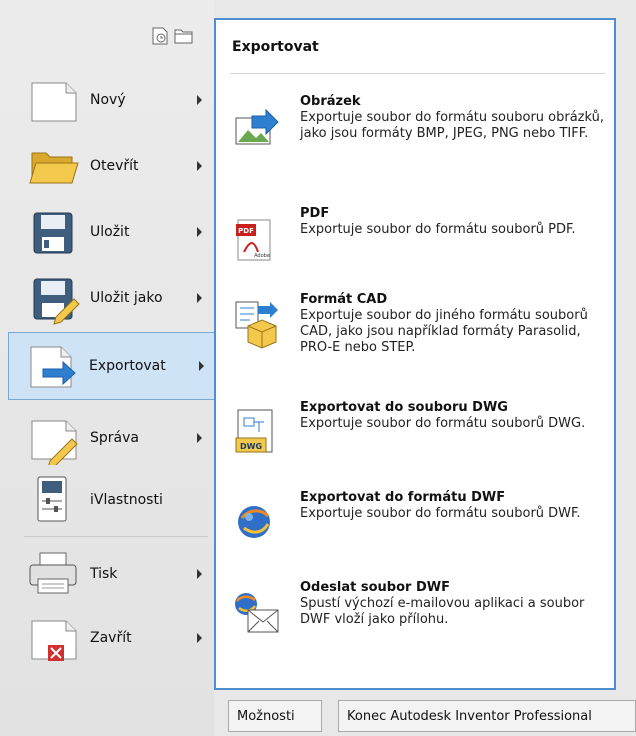 Image resolution: width=636 pixels, height=736 pixels. Describe the element at coordinates (438, 229) in the screenshot. I see `export-option-description: Exportuje soubor do formátu souborů PDF.` at that location.